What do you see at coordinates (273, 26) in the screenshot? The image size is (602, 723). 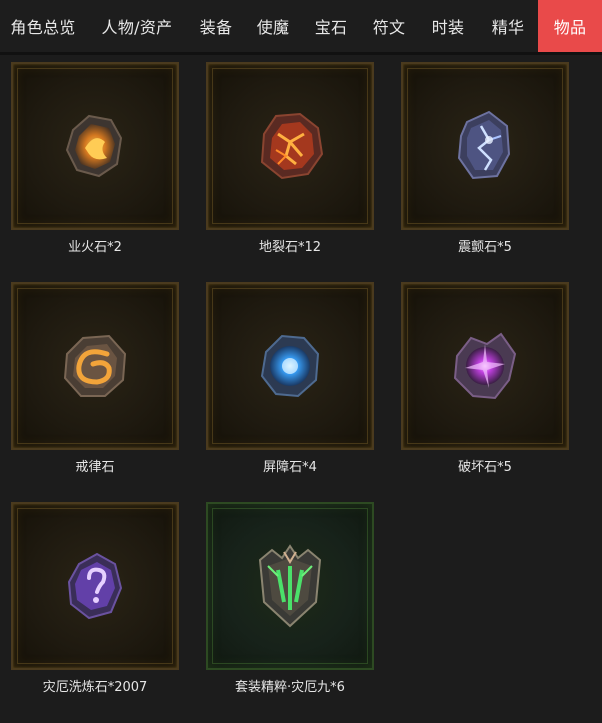 I see `tab-familiar: 使魔` at bounding box center [273, 26].